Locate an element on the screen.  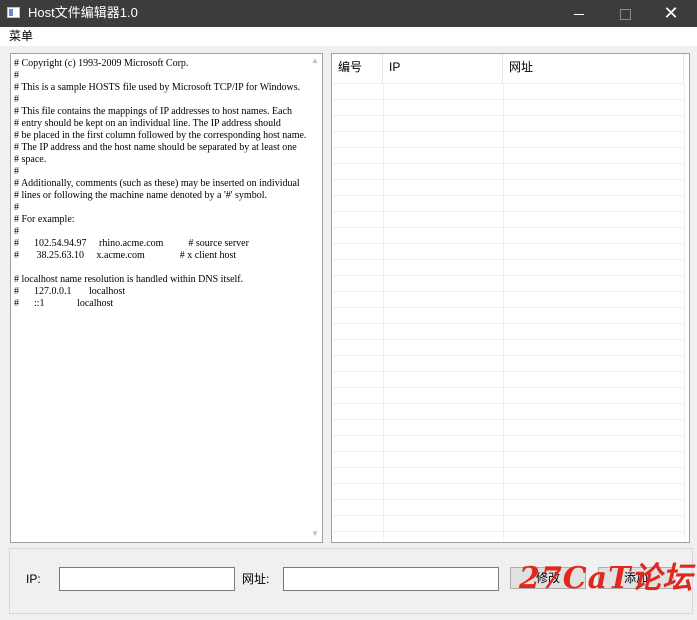
maximize-icon is located at coordinates (625, 14).